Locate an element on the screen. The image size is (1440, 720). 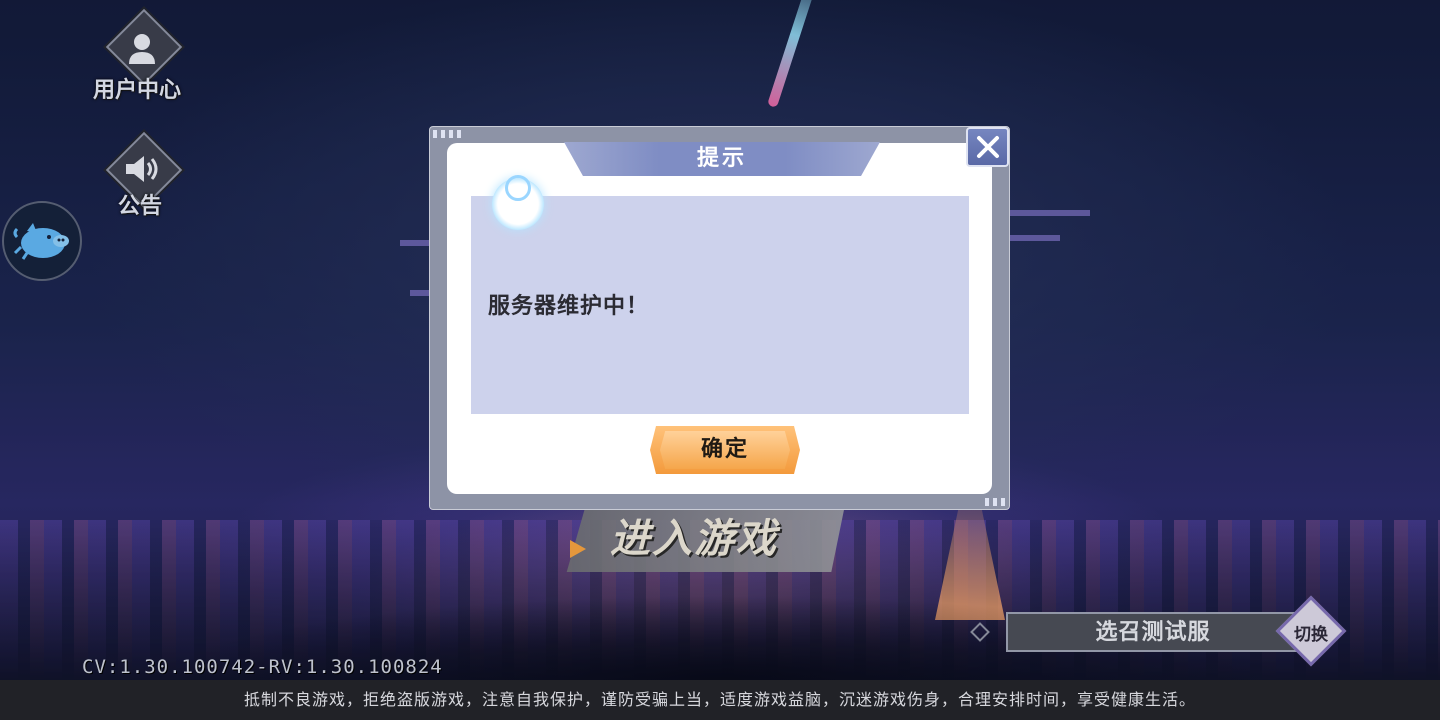
close-icon is located at coordinates (987, 147).